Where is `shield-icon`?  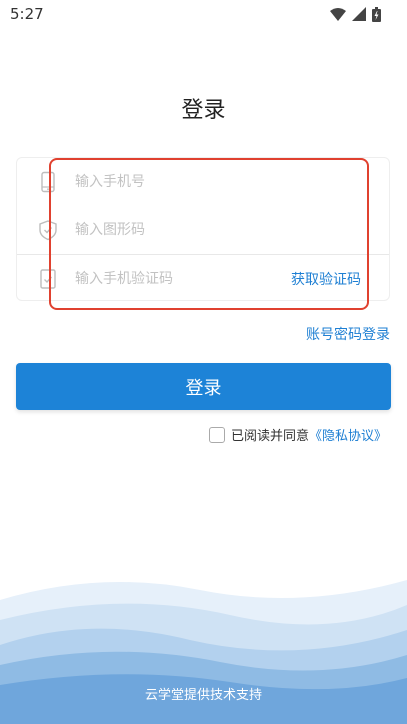 shield-icon is located at coordinates (48, 230).